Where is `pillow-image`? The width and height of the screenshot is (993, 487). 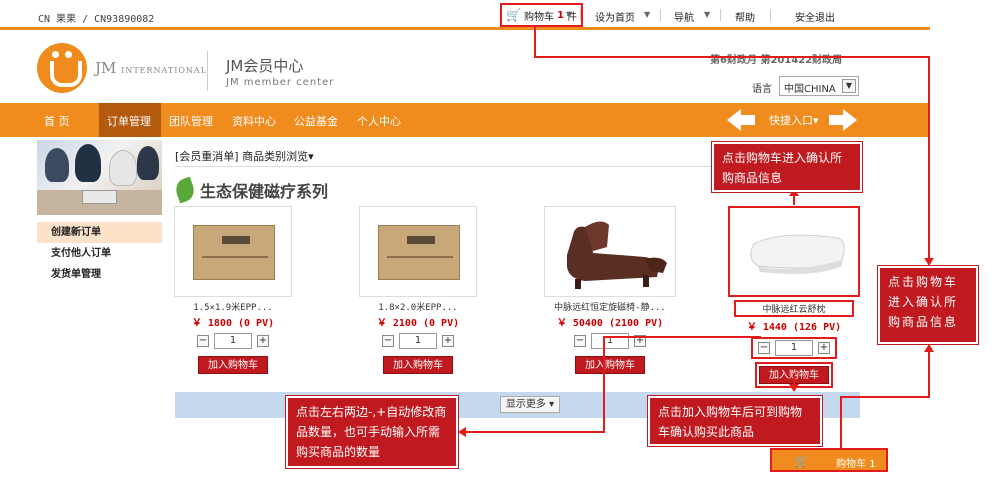
pillow-image is located at coordinates (797, 254).